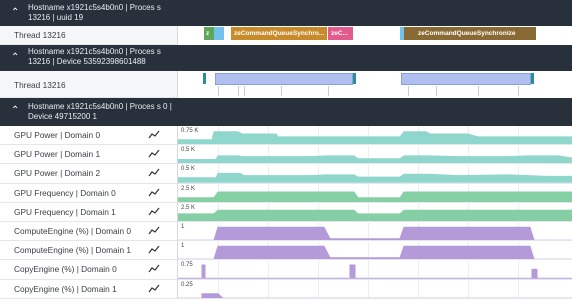 The width and height of the screenshot is (572, 302). Describe the element at coordinates (187, 284) in the screenshot. I see `counter-scale: 0.25` at that location.